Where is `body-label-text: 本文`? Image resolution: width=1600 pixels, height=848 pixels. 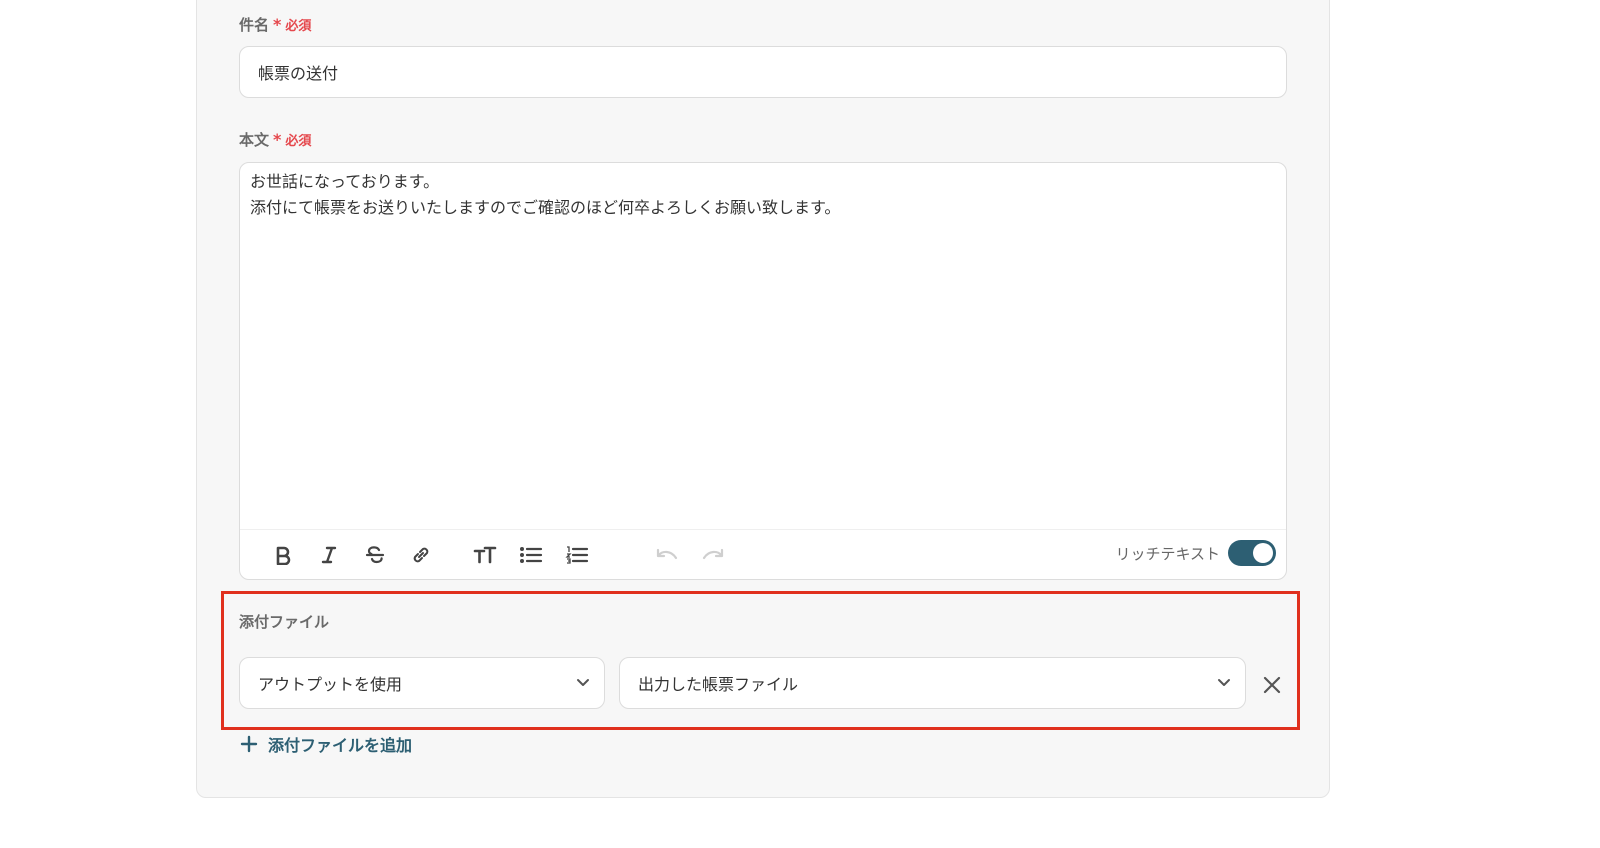 body-label-text: 本文 is located at coordinates (254, 140).